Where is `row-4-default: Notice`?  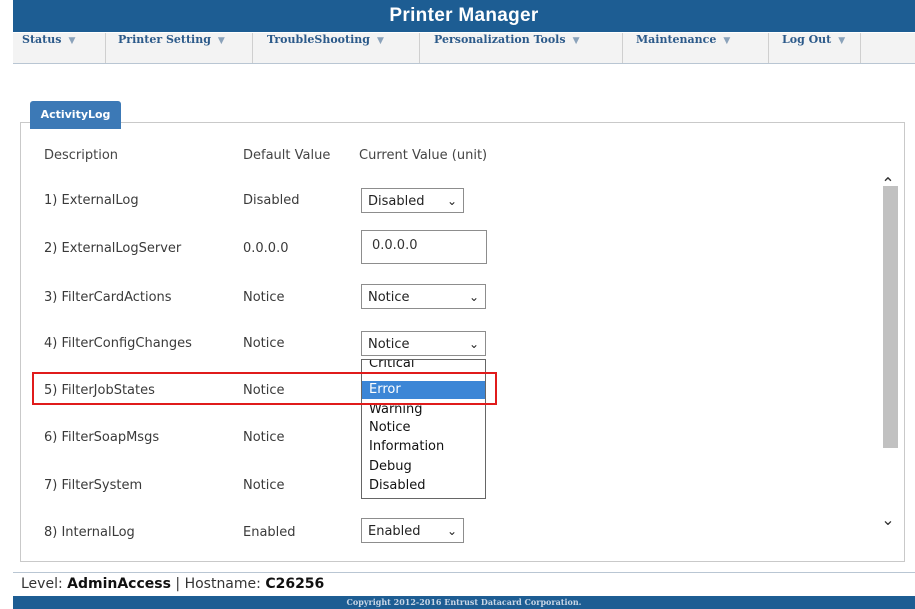 row-4-default: Notice is located at coordinates (264, 343).